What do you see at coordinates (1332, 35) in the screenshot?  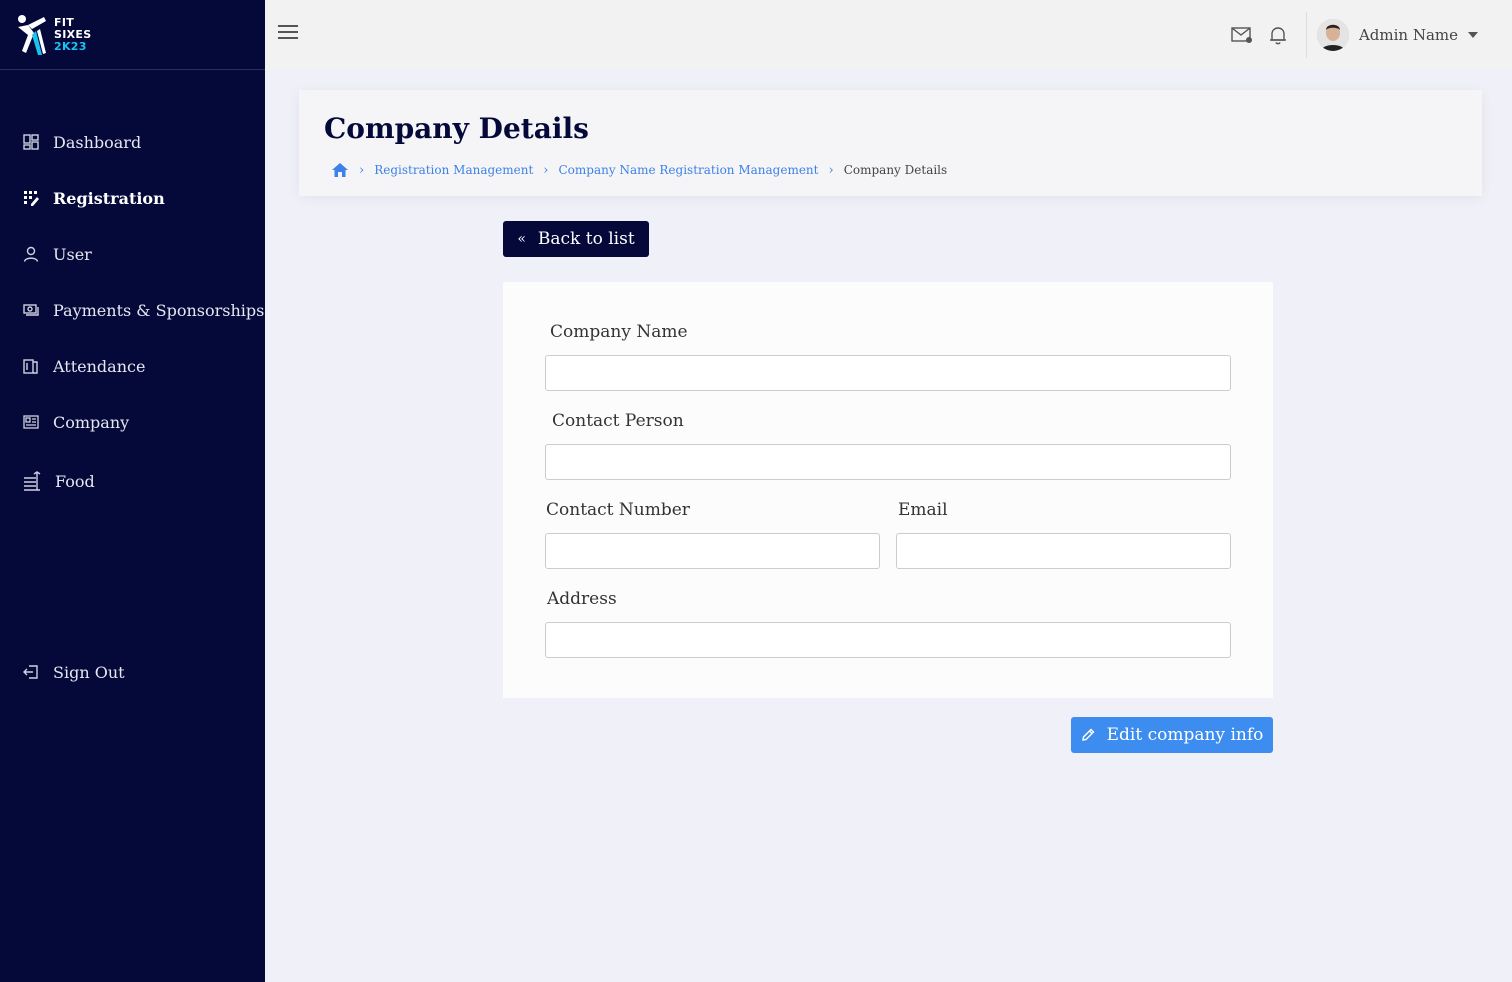 I see `avatar` at bounding box center [1332, 35].